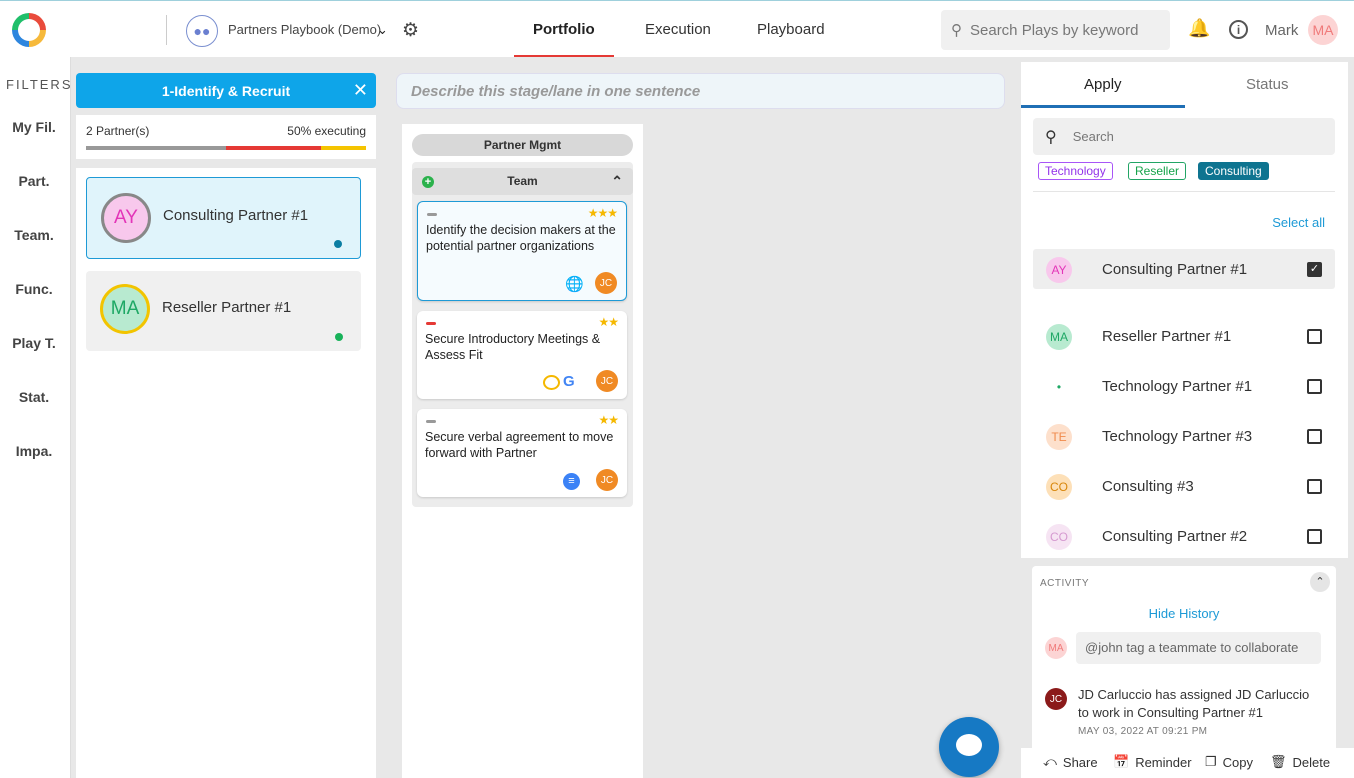  What do you see at coordinates (1184, 336) in the screenshot?
I see `partner-row: MA Reseller Partner #1` at bounding box center [1184, 336].